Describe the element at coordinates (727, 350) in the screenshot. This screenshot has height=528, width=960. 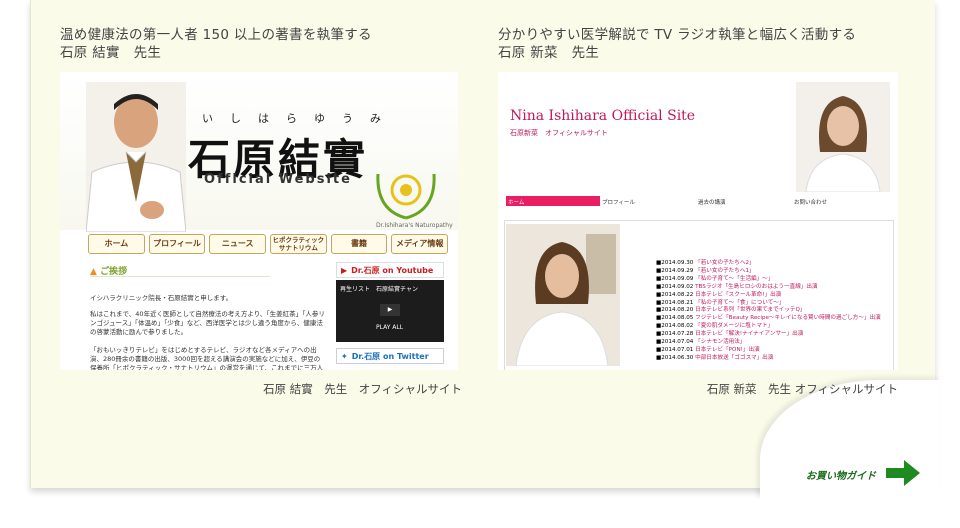
I see `news-title: 日本テレビ「PON!」出演` at that location.